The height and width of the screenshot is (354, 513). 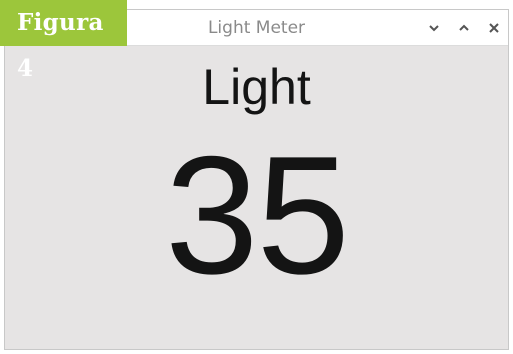 I want to click on close-icon, so click(x=494, y=28).